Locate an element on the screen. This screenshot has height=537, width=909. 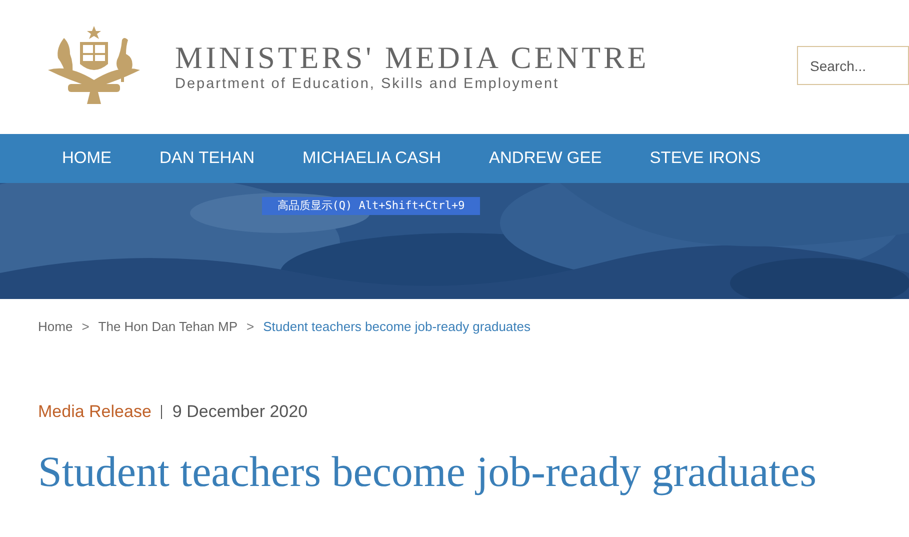
site-title: MINISTERS' MEDIA CENTRE is located at coordinates (412, 58).